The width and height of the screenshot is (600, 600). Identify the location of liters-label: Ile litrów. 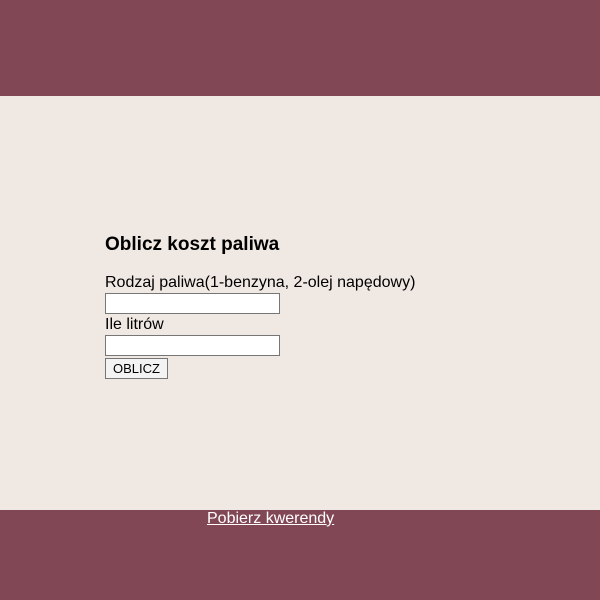
(134, 324).